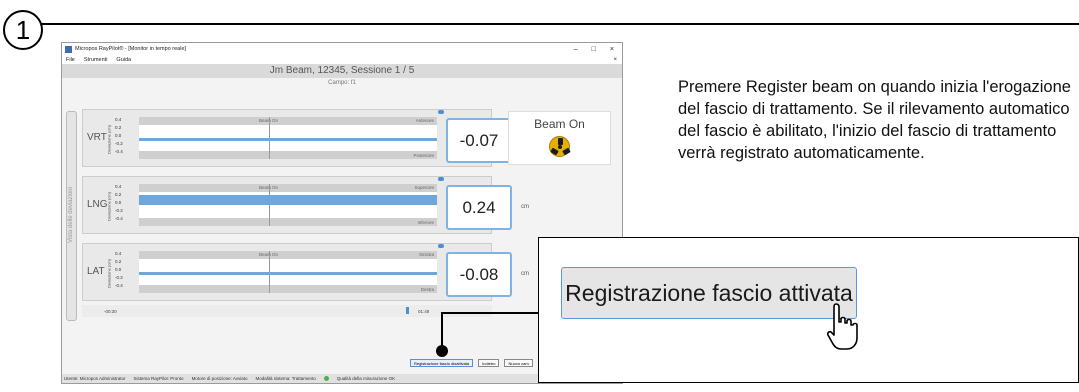 The height and width of the screenshot is (392, 1079). I want to click on back-button: Indietro, so click(489, 363).